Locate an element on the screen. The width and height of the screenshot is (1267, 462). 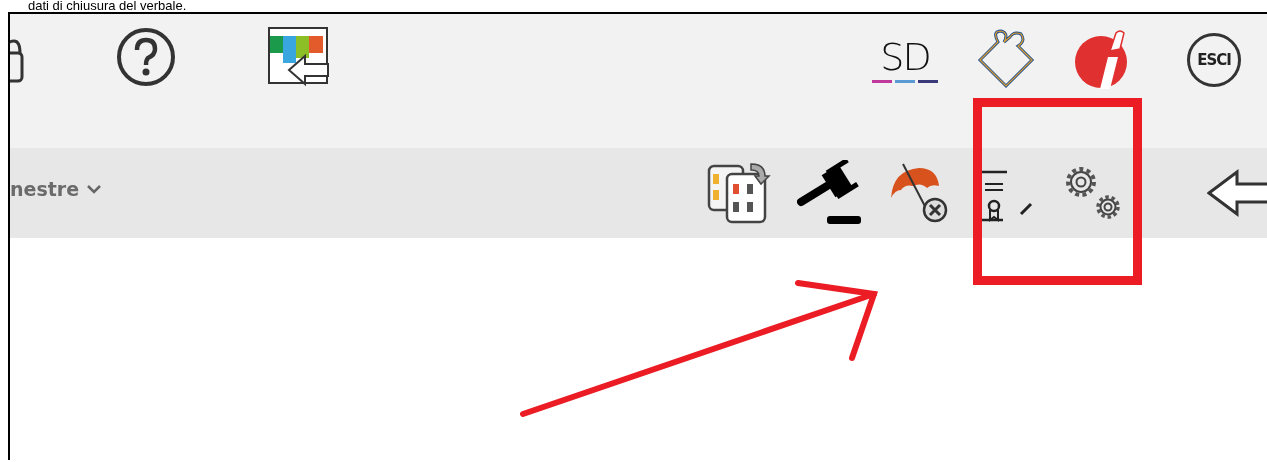
exit-button: ESCI is located at coordinates (1214, 60).